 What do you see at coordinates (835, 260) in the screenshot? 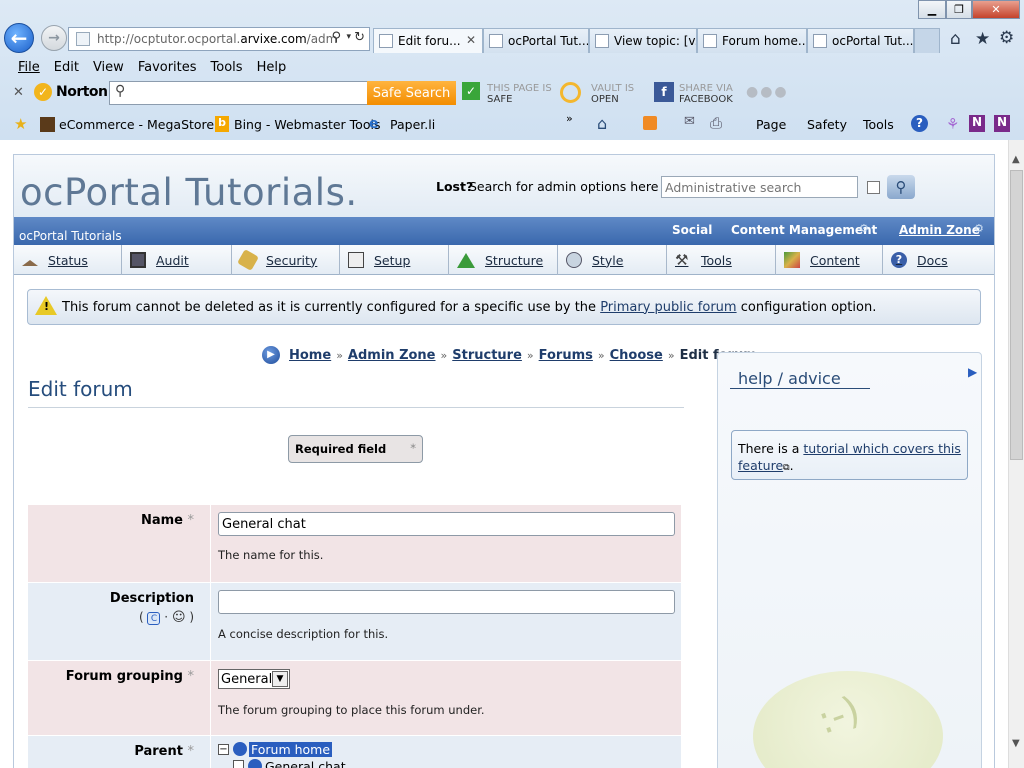
I see `tab-label: Content` at bounding box center [835, 260].